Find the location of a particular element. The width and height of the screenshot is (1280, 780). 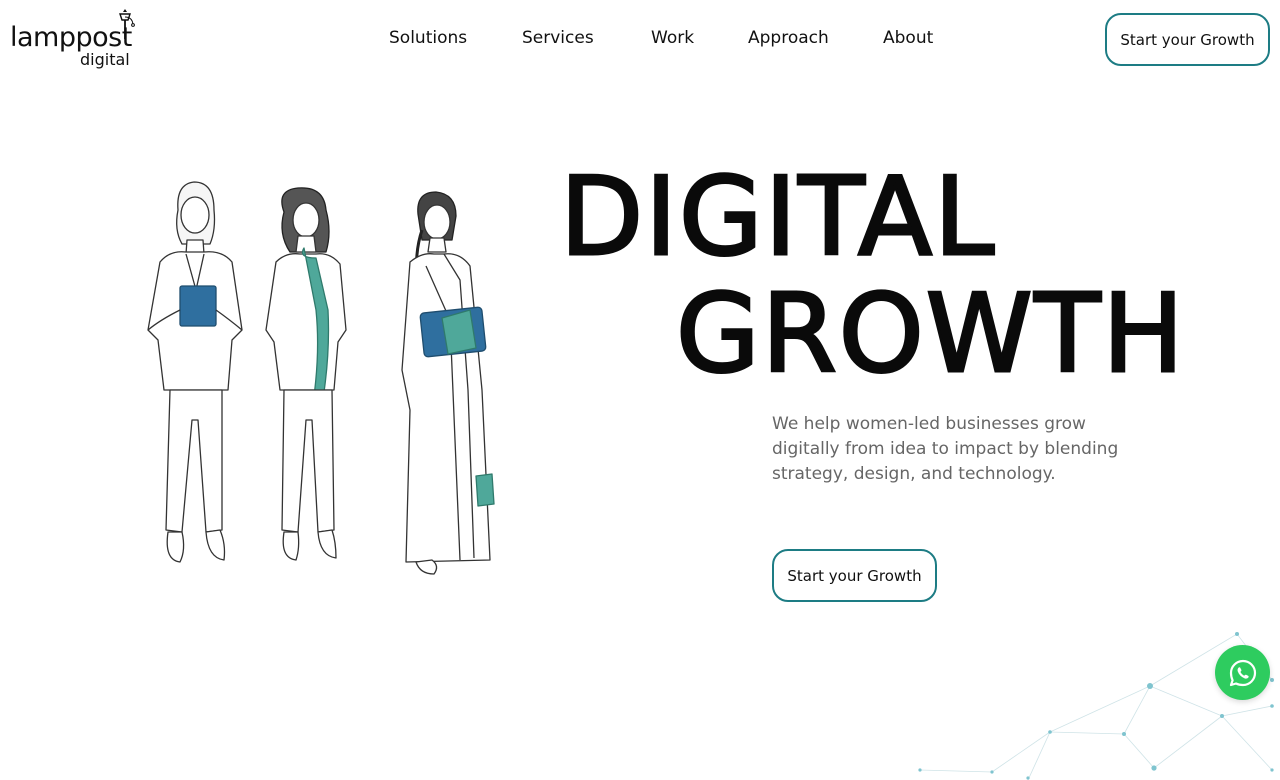

hero-illustration-three-women is located at coordinates (321, 378).